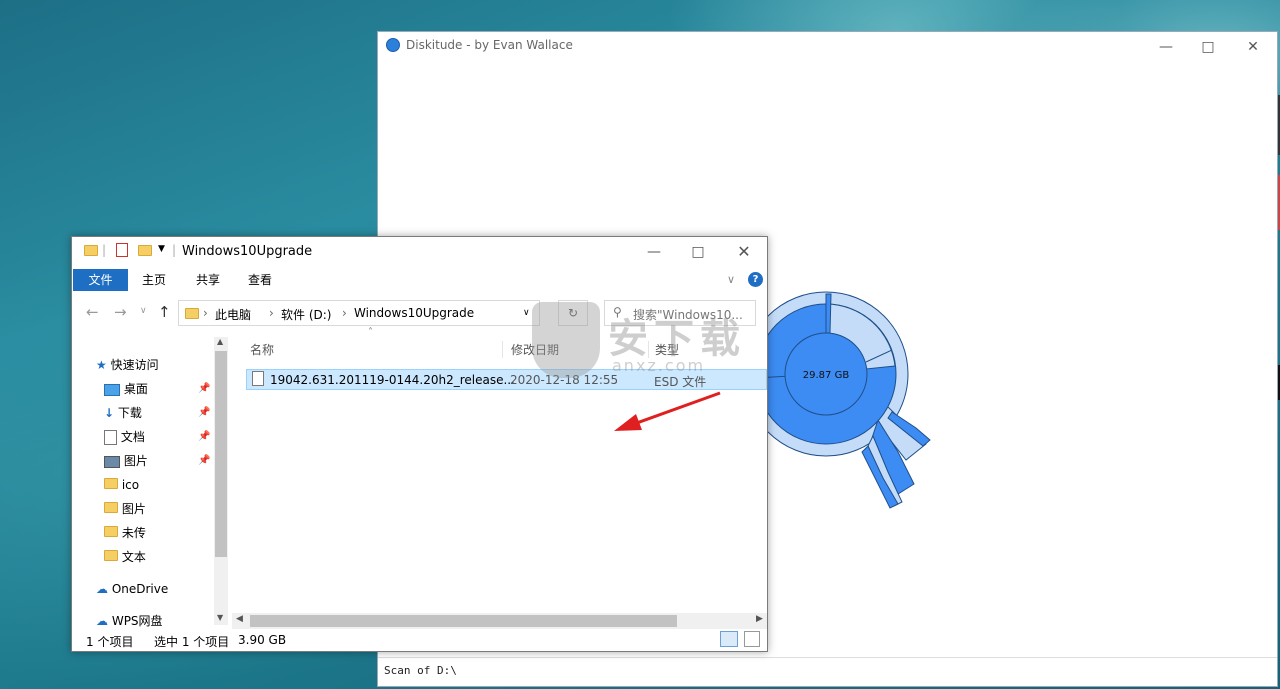 This screenshot has height=689, width=1280. I want to click on nav-label: WPS网盘, so click(137, 621).